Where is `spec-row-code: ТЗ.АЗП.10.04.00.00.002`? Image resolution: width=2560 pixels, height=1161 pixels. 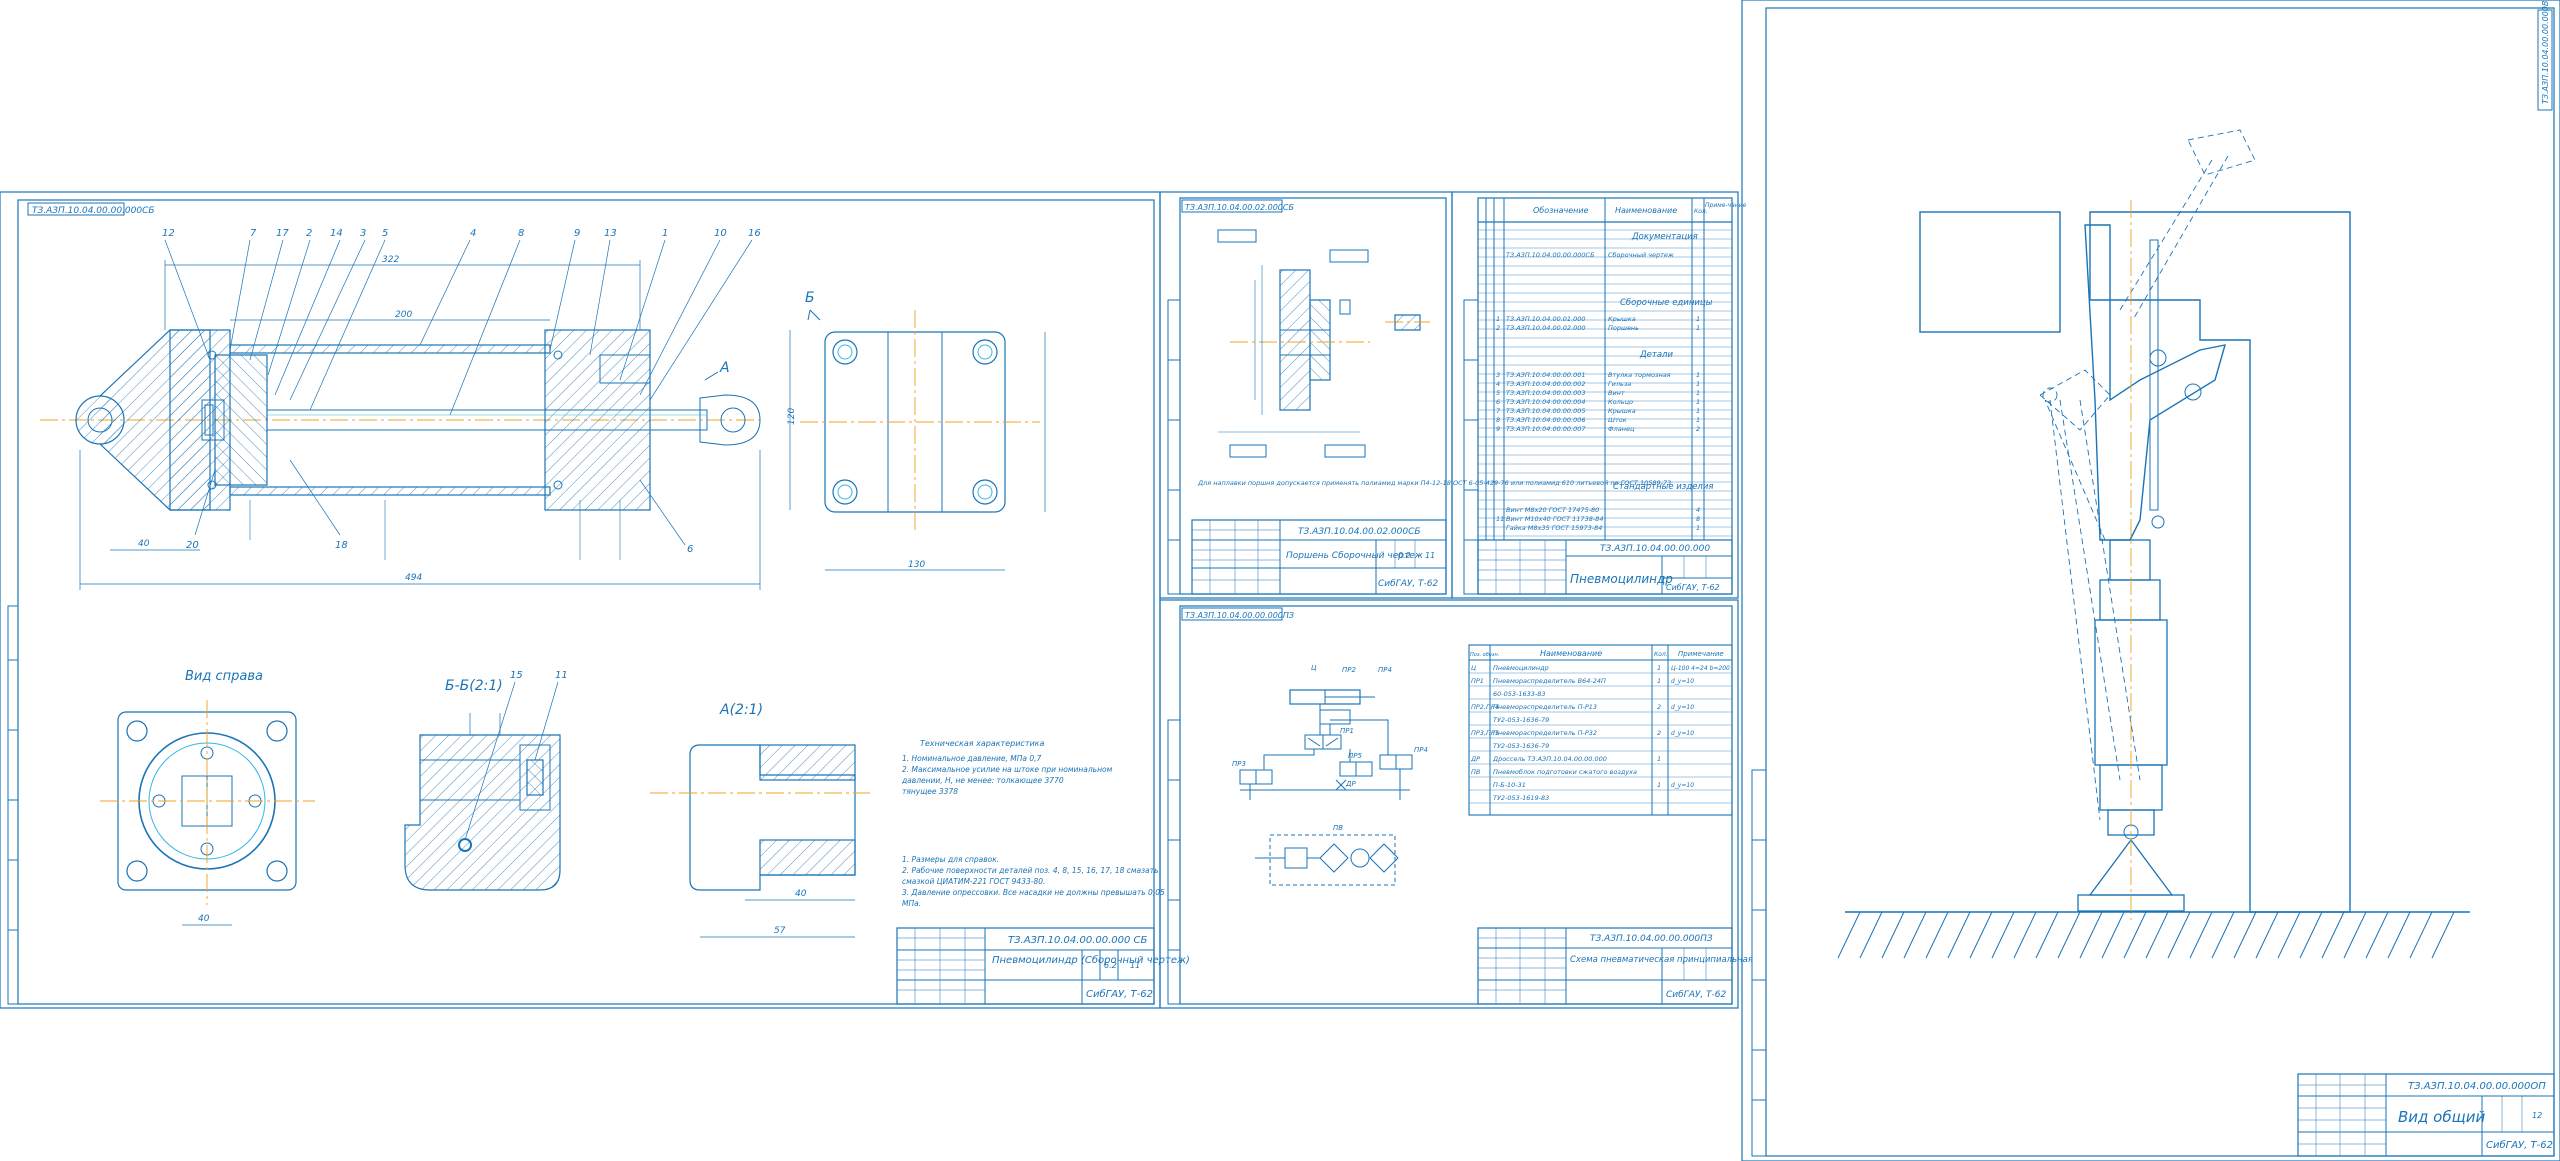
spec-row-code: ТЗ.АЗП.10.04.00.00.002 is located at coordinates (1546, 384).